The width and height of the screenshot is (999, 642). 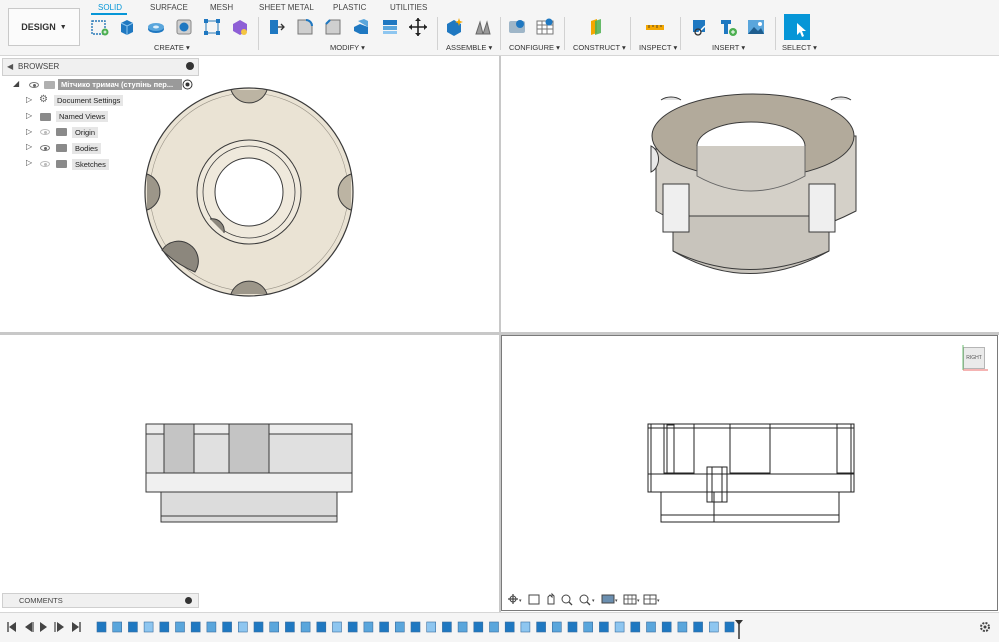 What do you see at coordinates (517, 27) in the screenshot?
I see `configure-icon` at bounding box center [517, 27].